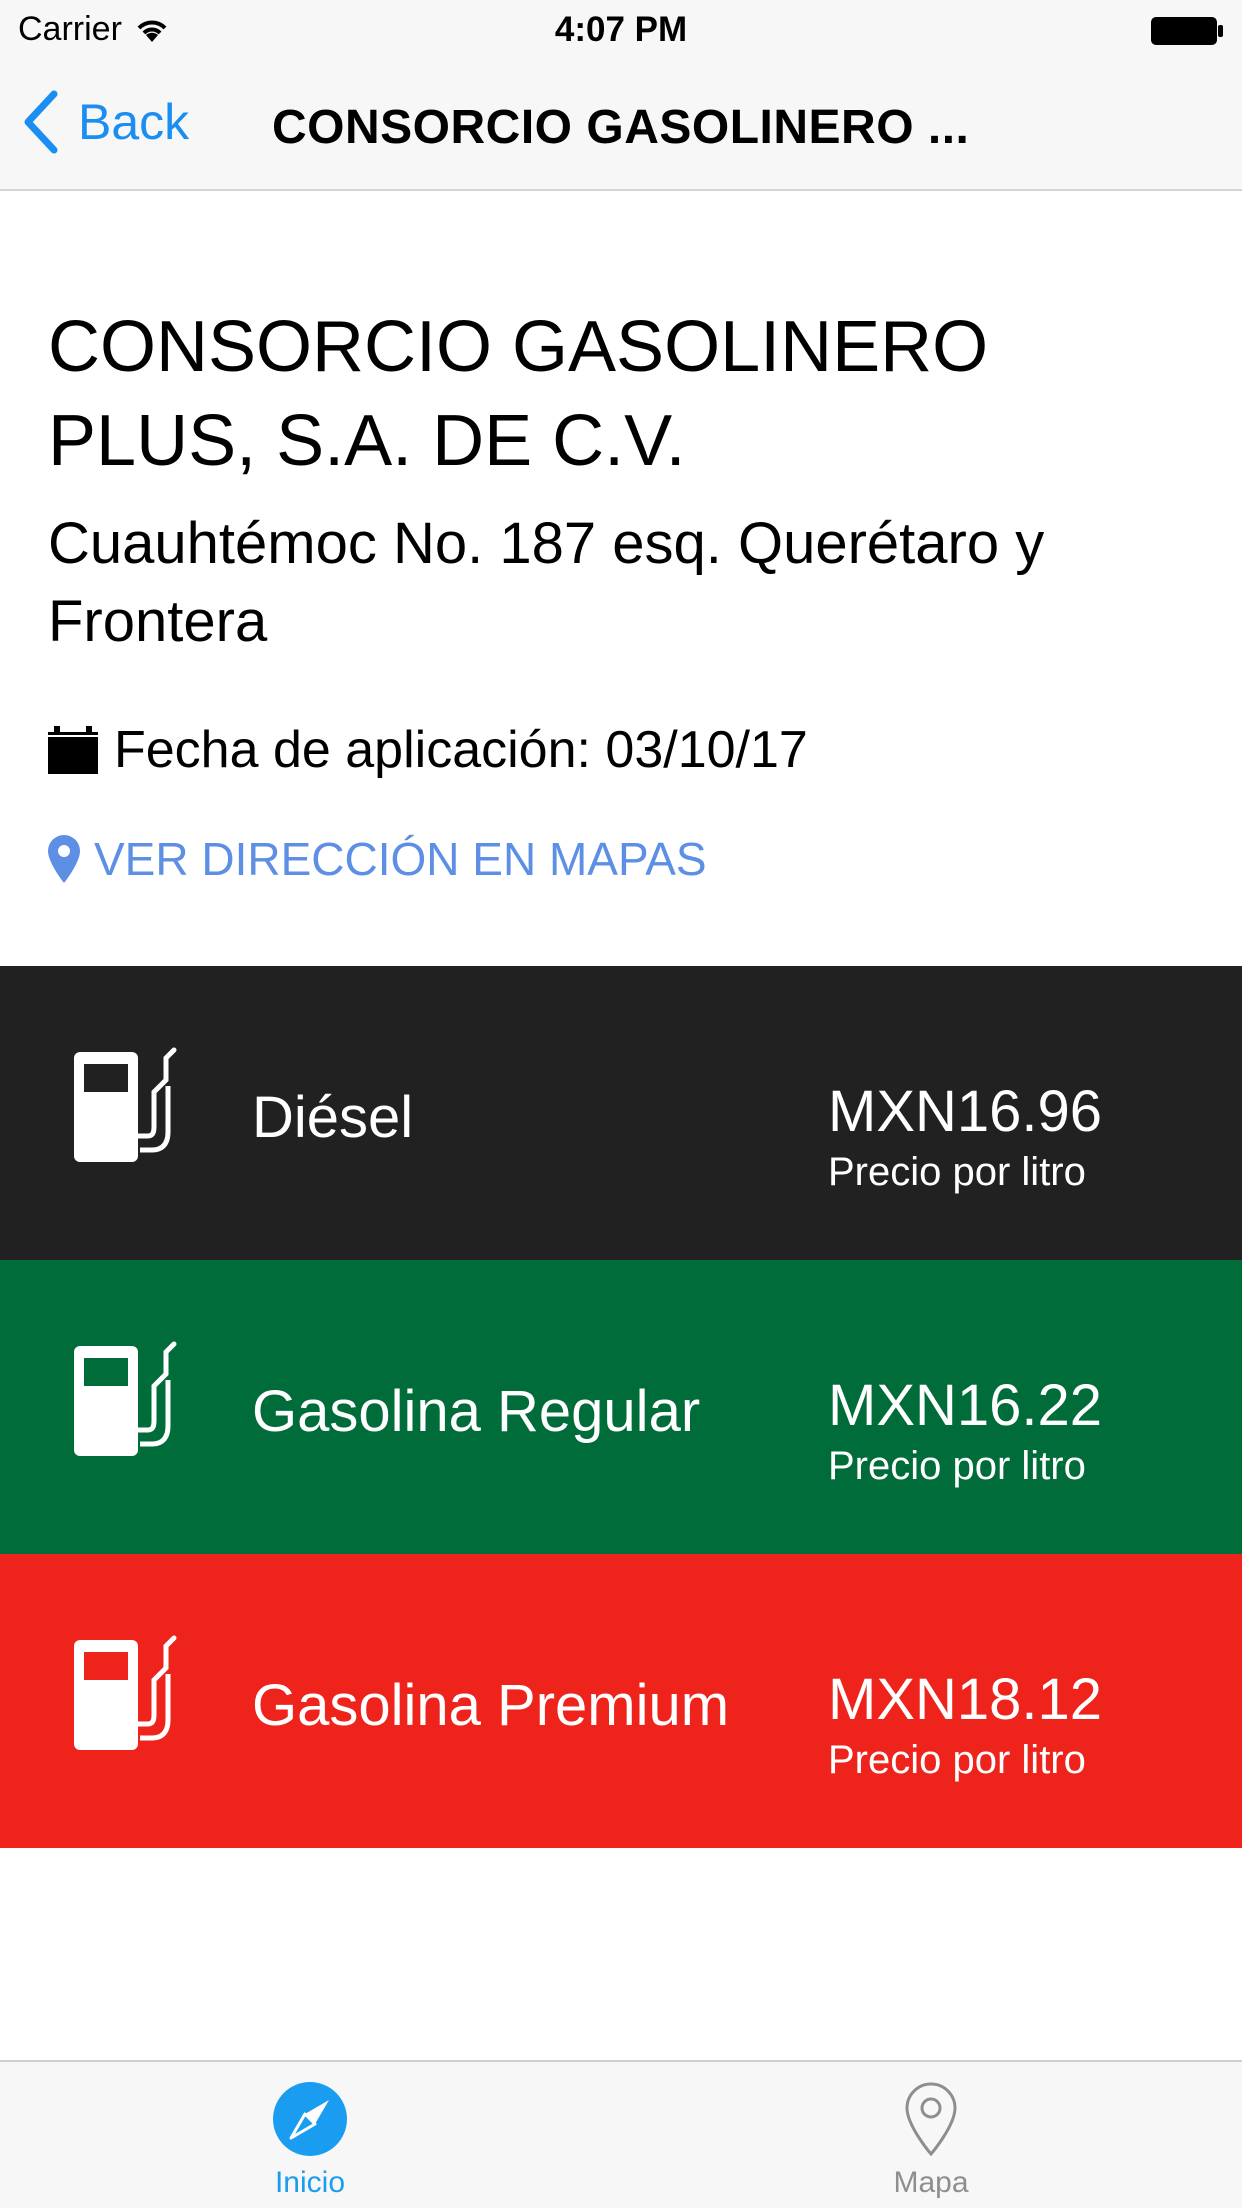 The height and width of the screenshot is (2208, 1242). What do you see at coordinates (73, 750) in the screenshot?
I see `calendar-icon` at bounding box center [73, 750].